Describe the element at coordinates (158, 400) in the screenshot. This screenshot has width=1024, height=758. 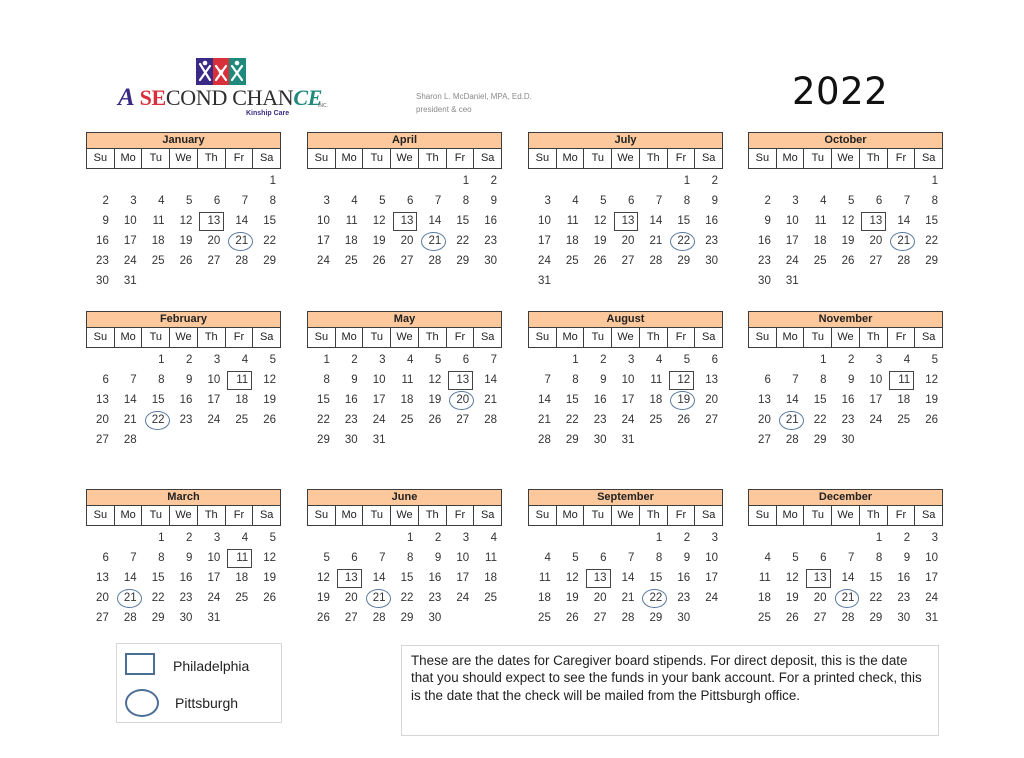
I see `day-cell: 15` at that location.